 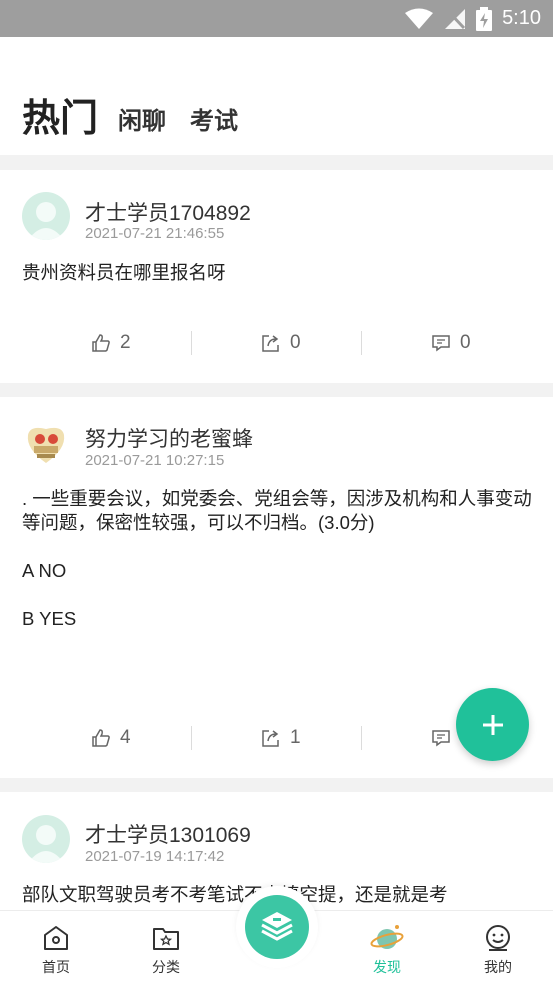 What do you see at coordinates (419, 18) in the screenshot?
I see `wifi-icon` at bounding box center [419, 18].